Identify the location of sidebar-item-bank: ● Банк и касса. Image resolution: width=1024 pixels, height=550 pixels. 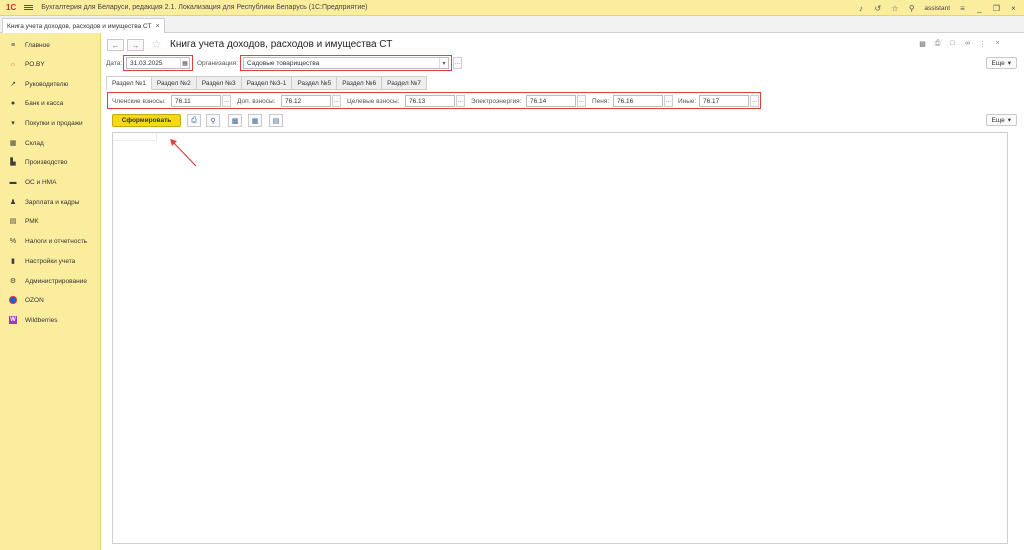
(50, 103).